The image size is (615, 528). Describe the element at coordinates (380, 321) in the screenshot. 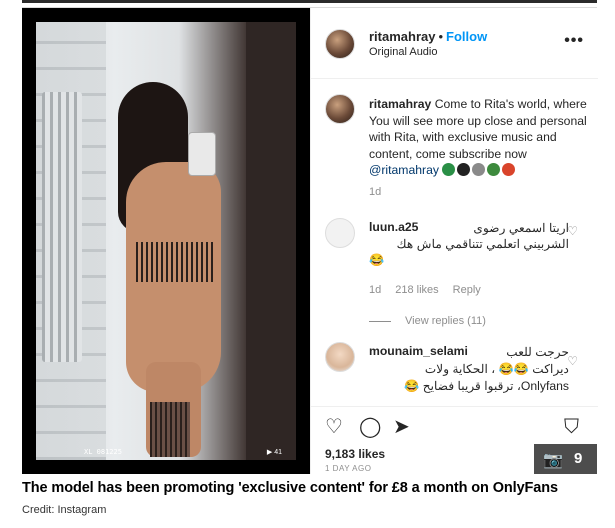

I see `replies-line` at that location.